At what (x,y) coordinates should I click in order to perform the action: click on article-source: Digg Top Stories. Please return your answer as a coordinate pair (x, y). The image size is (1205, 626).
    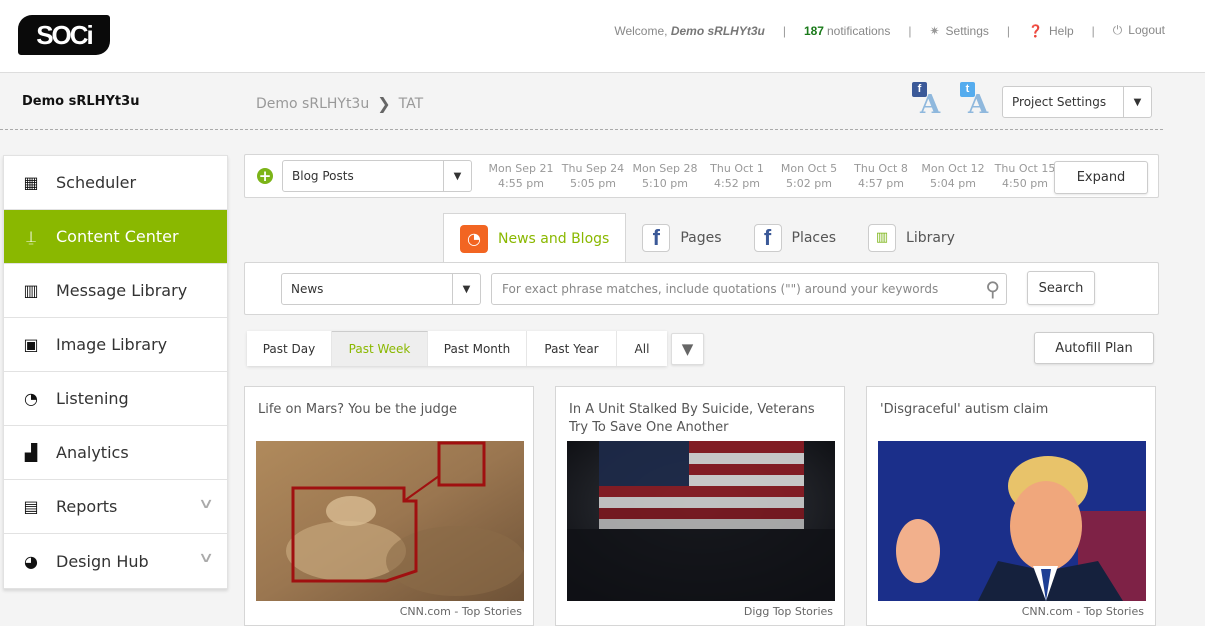
    Looking at the image, I should click on (788, 611).